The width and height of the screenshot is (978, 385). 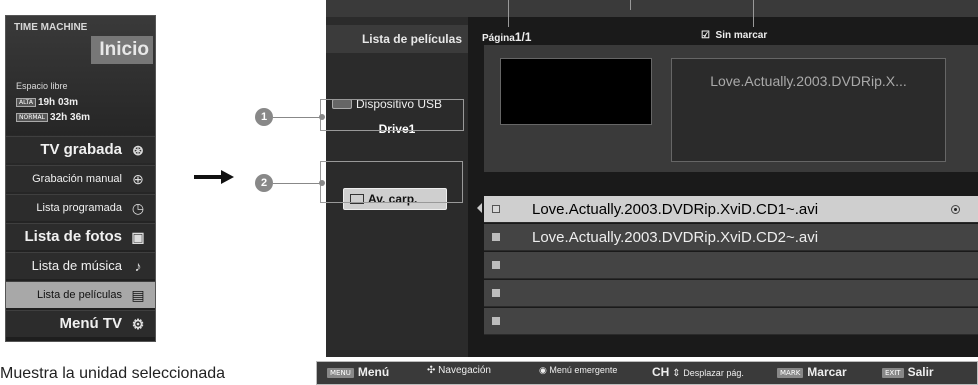 I want to click on photo-icon: ▣, so click(x=138, y=237).